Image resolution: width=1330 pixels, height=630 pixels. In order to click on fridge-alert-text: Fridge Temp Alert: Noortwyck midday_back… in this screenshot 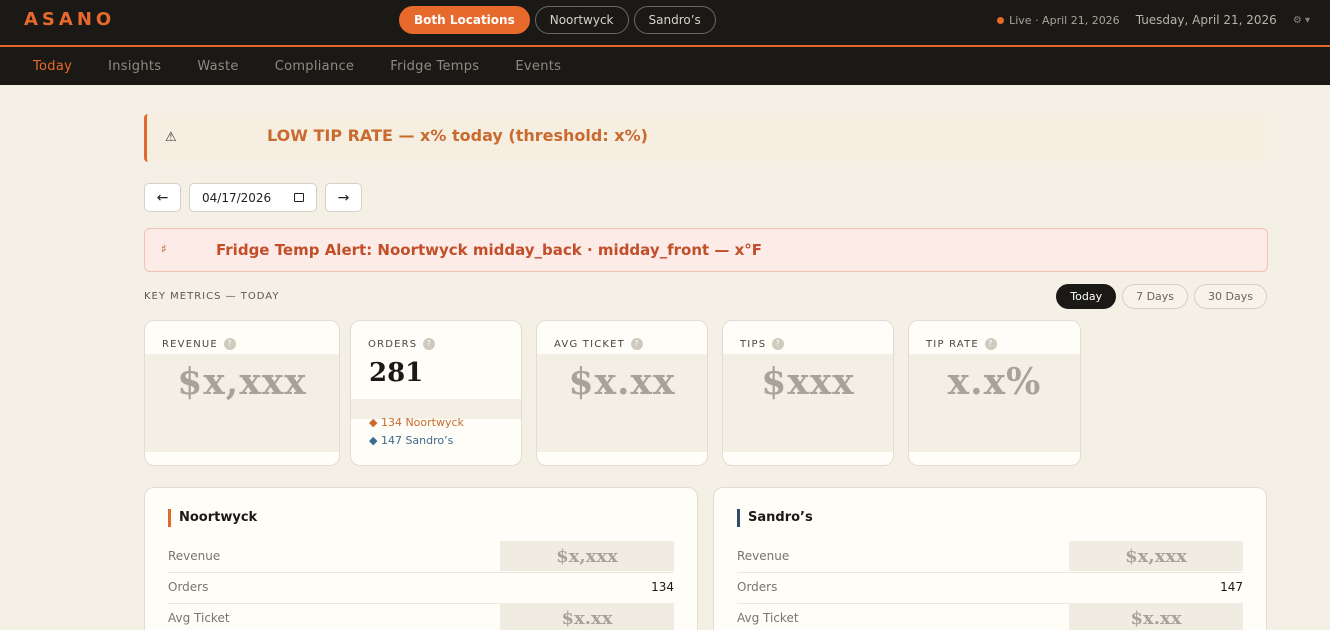, I will do `click(489, 250)`.